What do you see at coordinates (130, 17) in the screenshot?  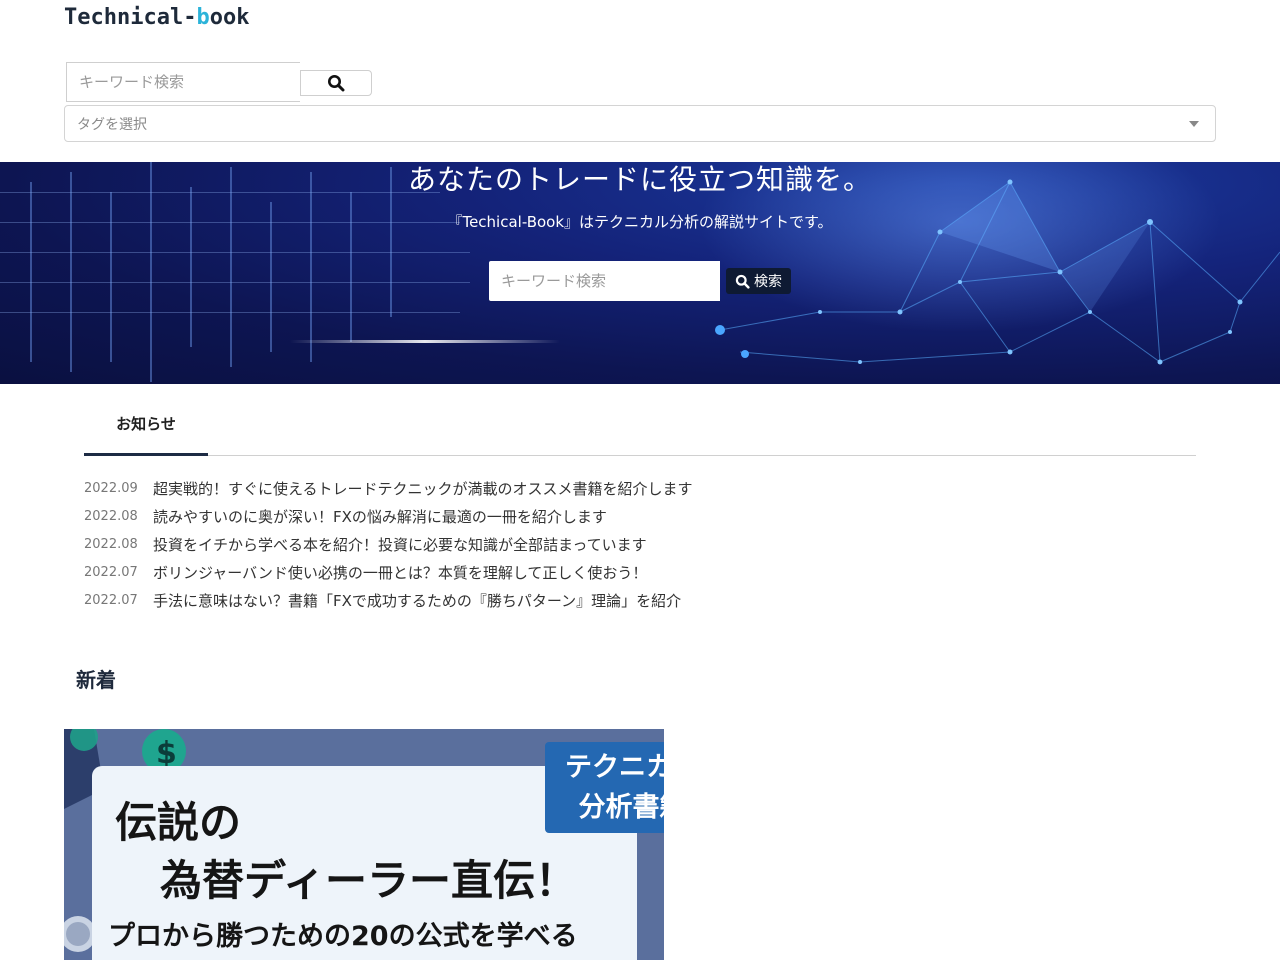 I see `logo-text-main: Technical-` at bounding box center [130, 17].